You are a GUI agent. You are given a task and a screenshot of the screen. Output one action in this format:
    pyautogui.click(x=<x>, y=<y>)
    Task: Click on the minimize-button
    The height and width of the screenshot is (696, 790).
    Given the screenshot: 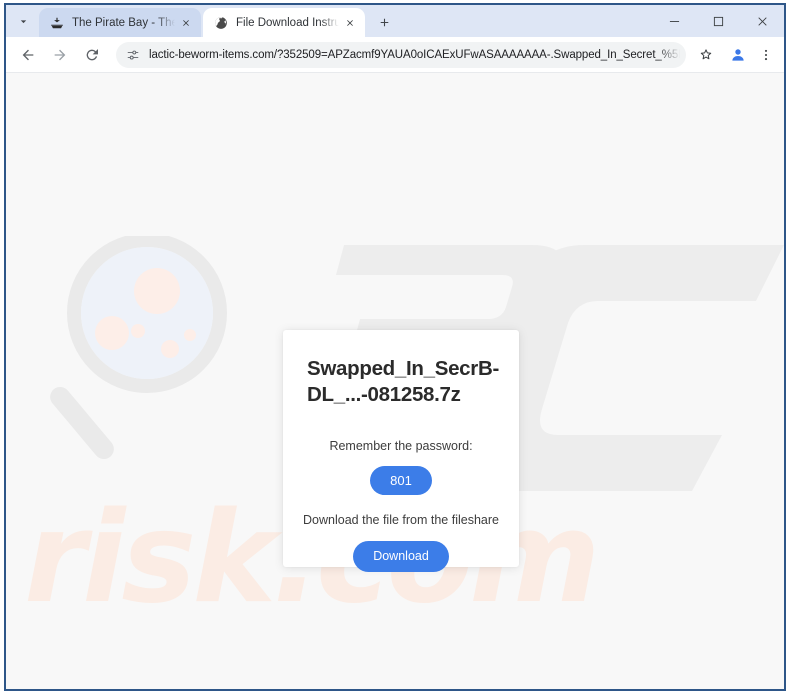 What is the action you would take?
    pyautogui.click(x=674, y=21)
    